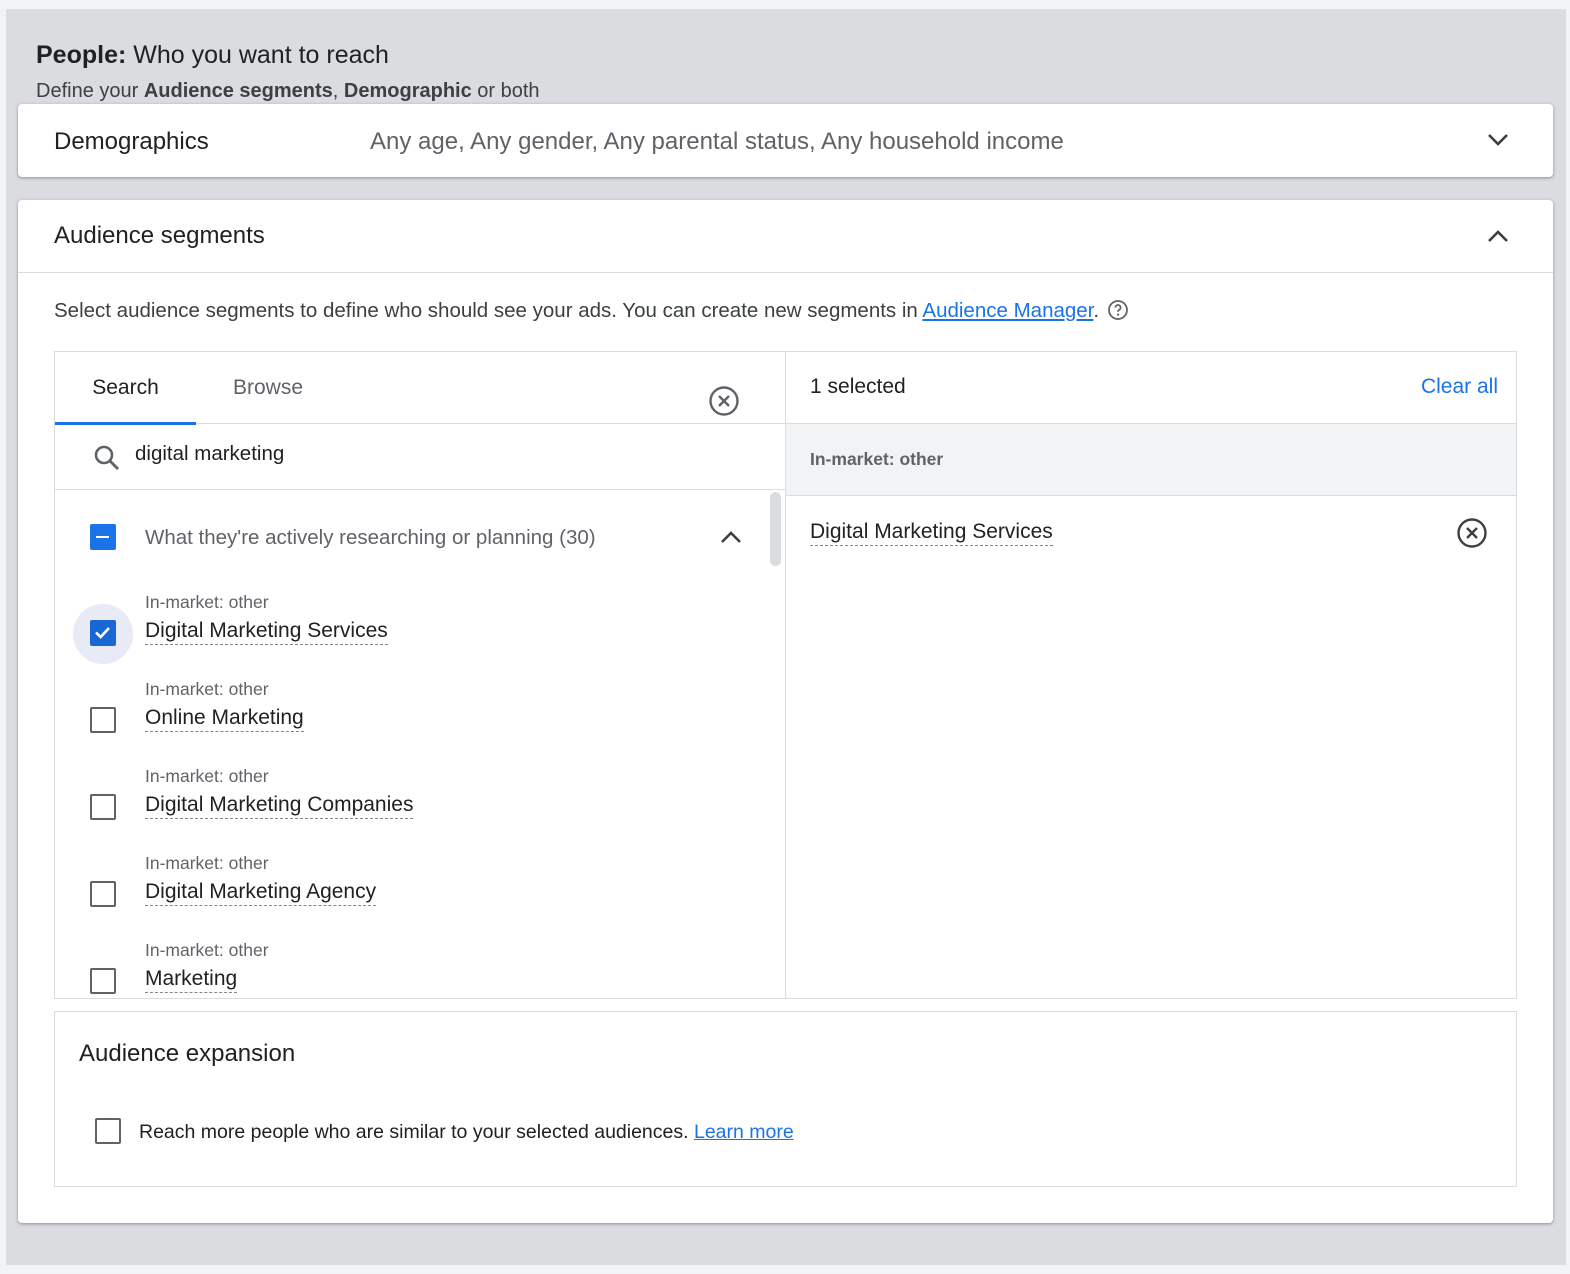 This screenshot has width=1570, height=1274. I want to click on remove-segment-icon, so click(1472, 535).